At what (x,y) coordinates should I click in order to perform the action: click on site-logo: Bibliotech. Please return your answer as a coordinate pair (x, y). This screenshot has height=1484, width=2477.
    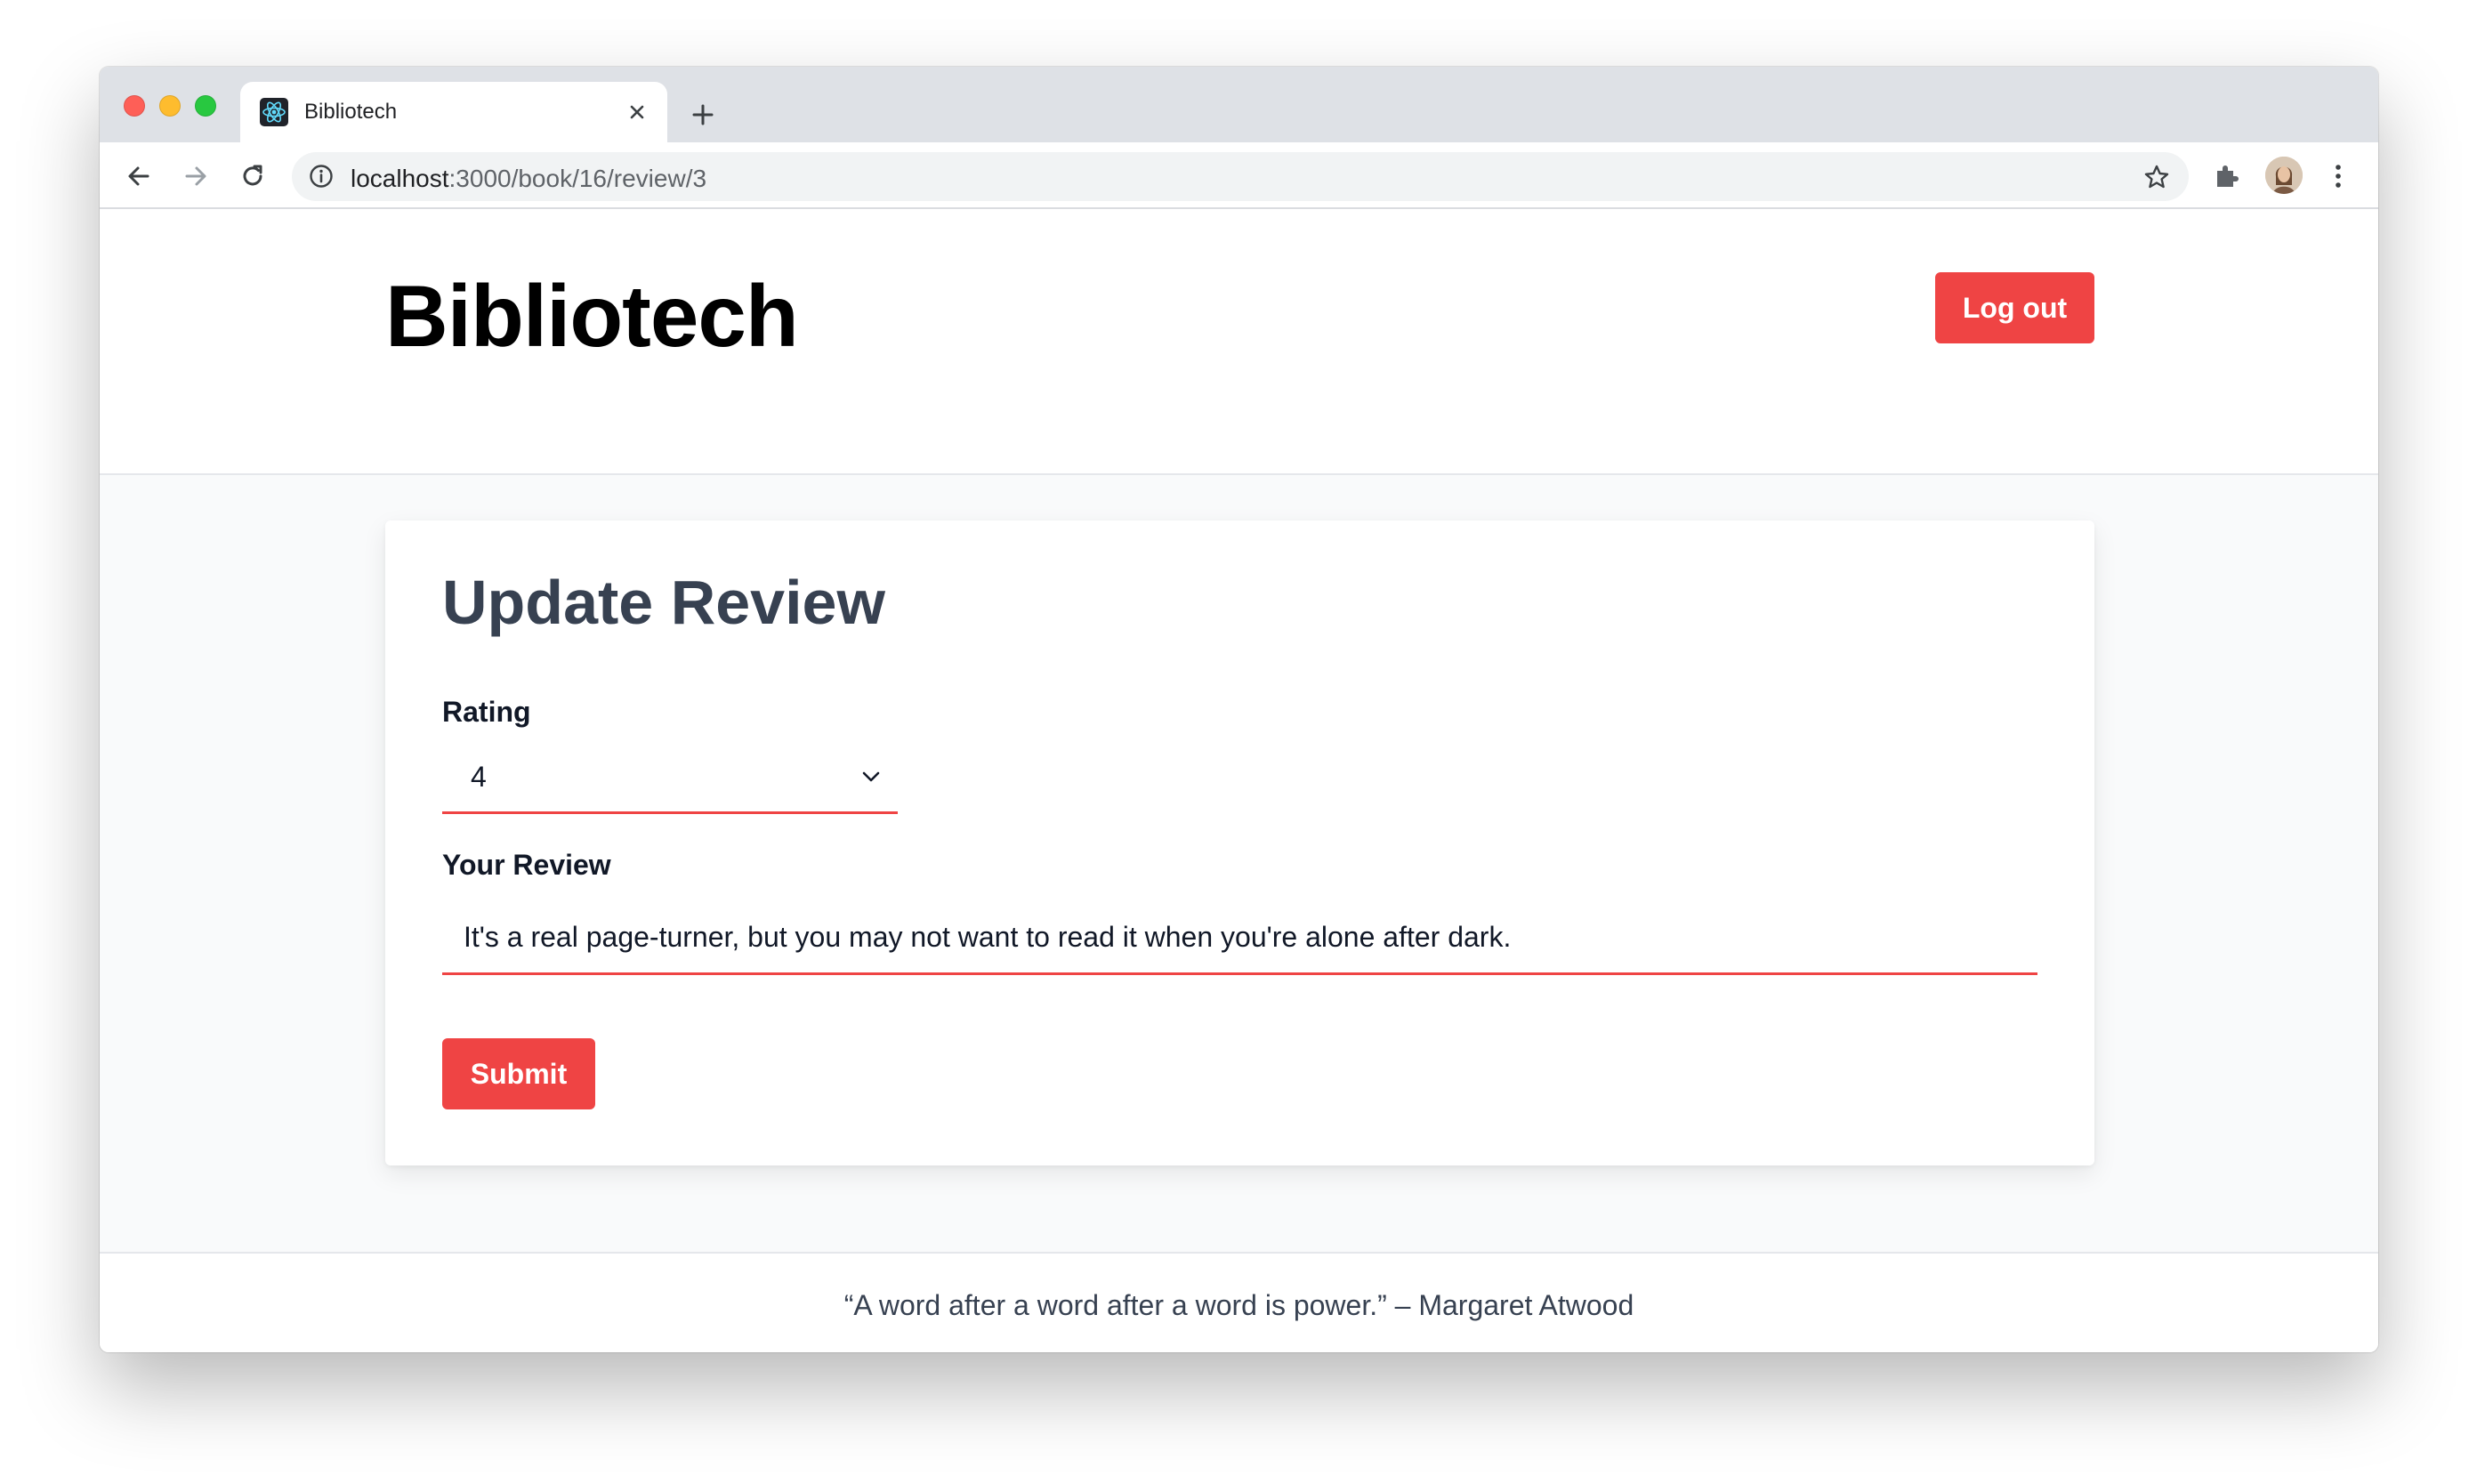
    Looking at the image, I should click on (592, 316).